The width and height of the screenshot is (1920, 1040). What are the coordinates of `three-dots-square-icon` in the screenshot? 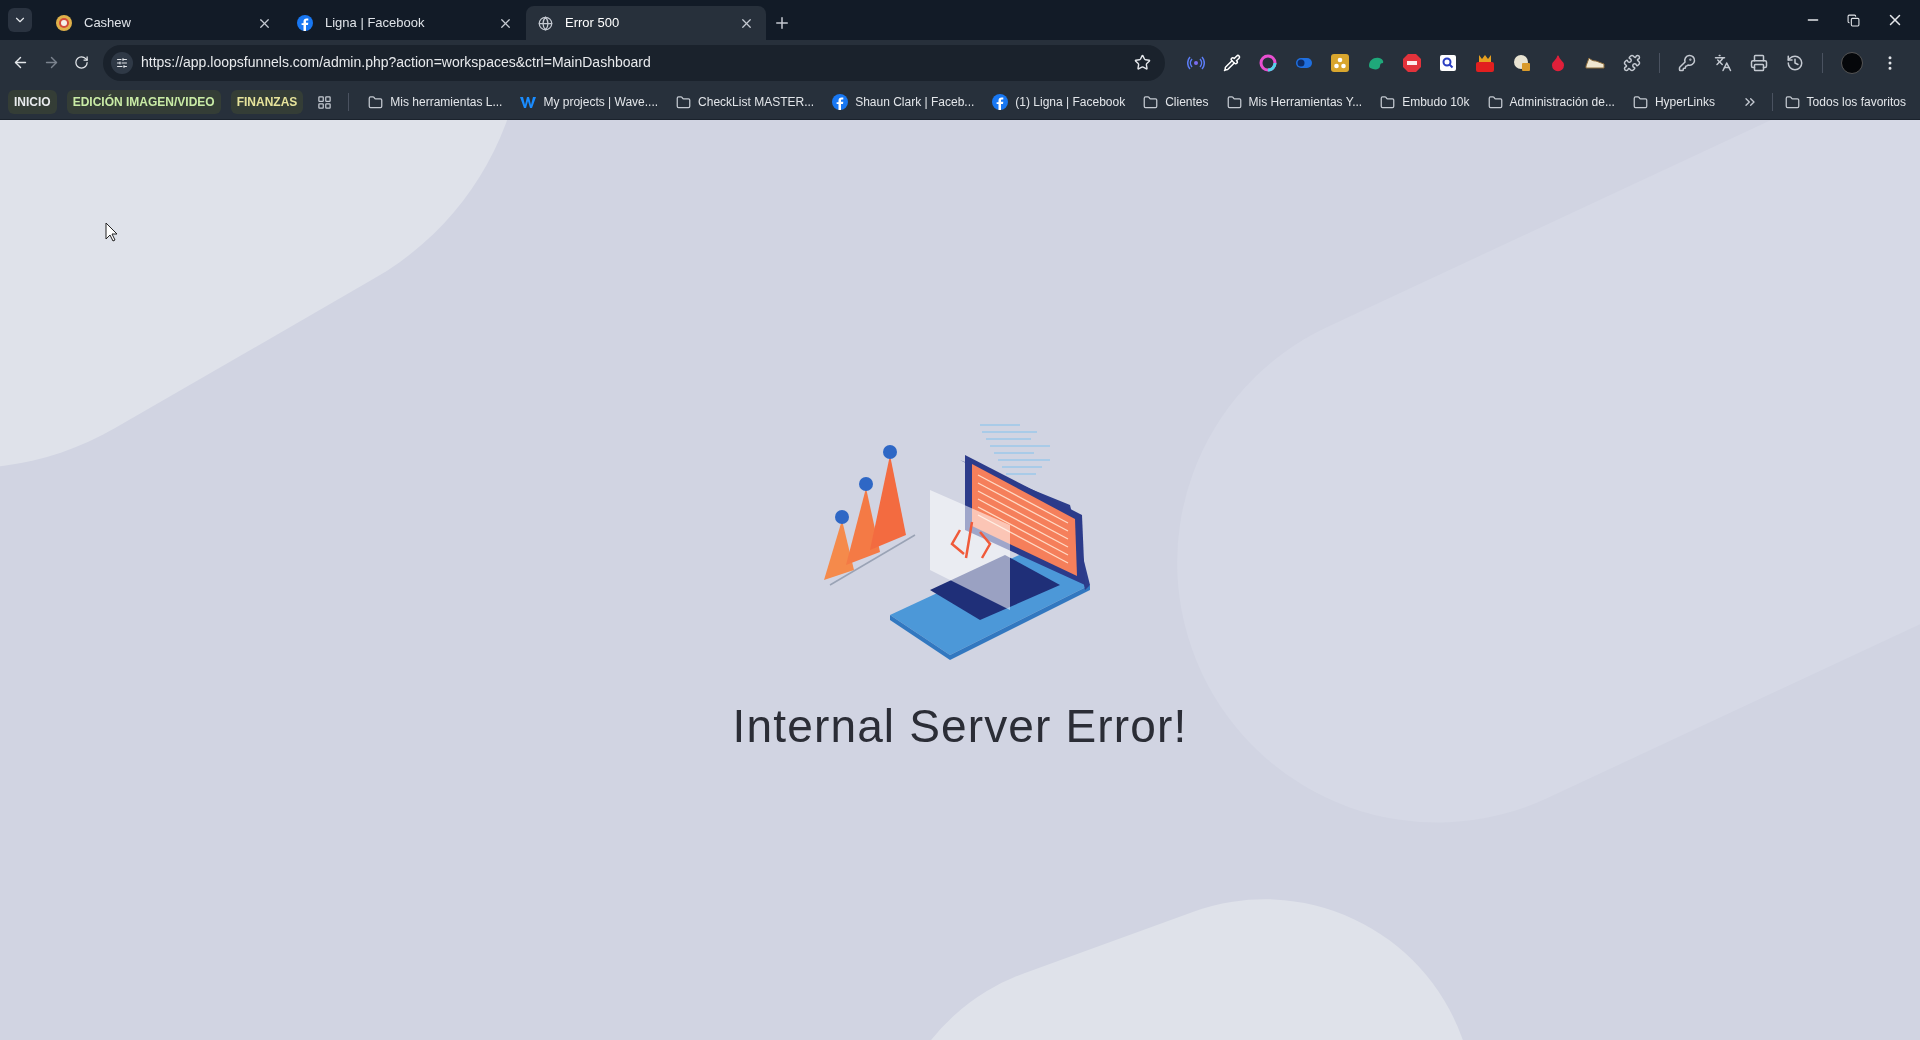 It's located at (1340, 62).